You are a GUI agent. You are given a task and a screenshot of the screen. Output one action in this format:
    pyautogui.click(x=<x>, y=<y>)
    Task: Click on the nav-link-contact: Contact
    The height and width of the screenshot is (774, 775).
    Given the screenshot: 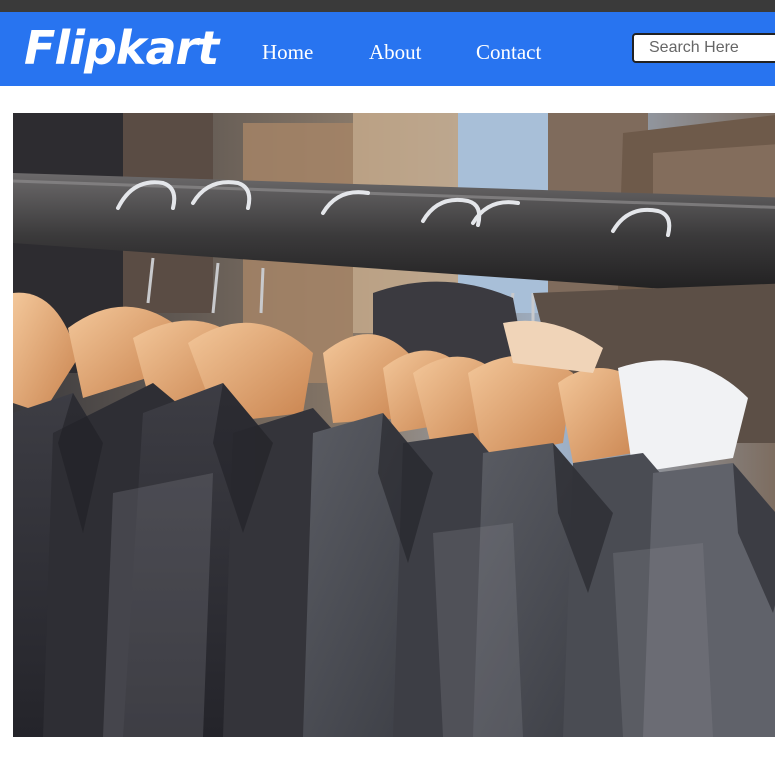 What is the action you would take?
    pyautogui.click(x=508, y=52)
    